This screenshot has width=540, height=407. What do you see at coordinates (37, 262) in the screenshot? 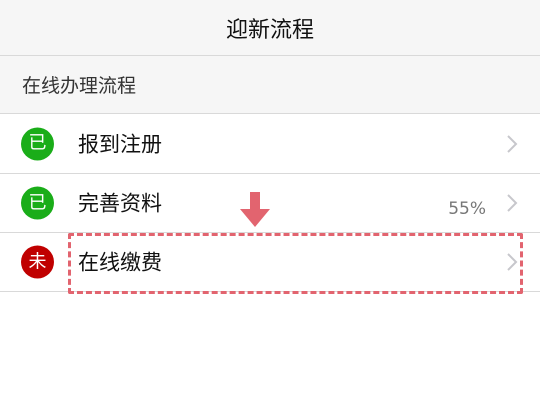
I see `status-badge-pending: 未` at bounding box center [37, 262].